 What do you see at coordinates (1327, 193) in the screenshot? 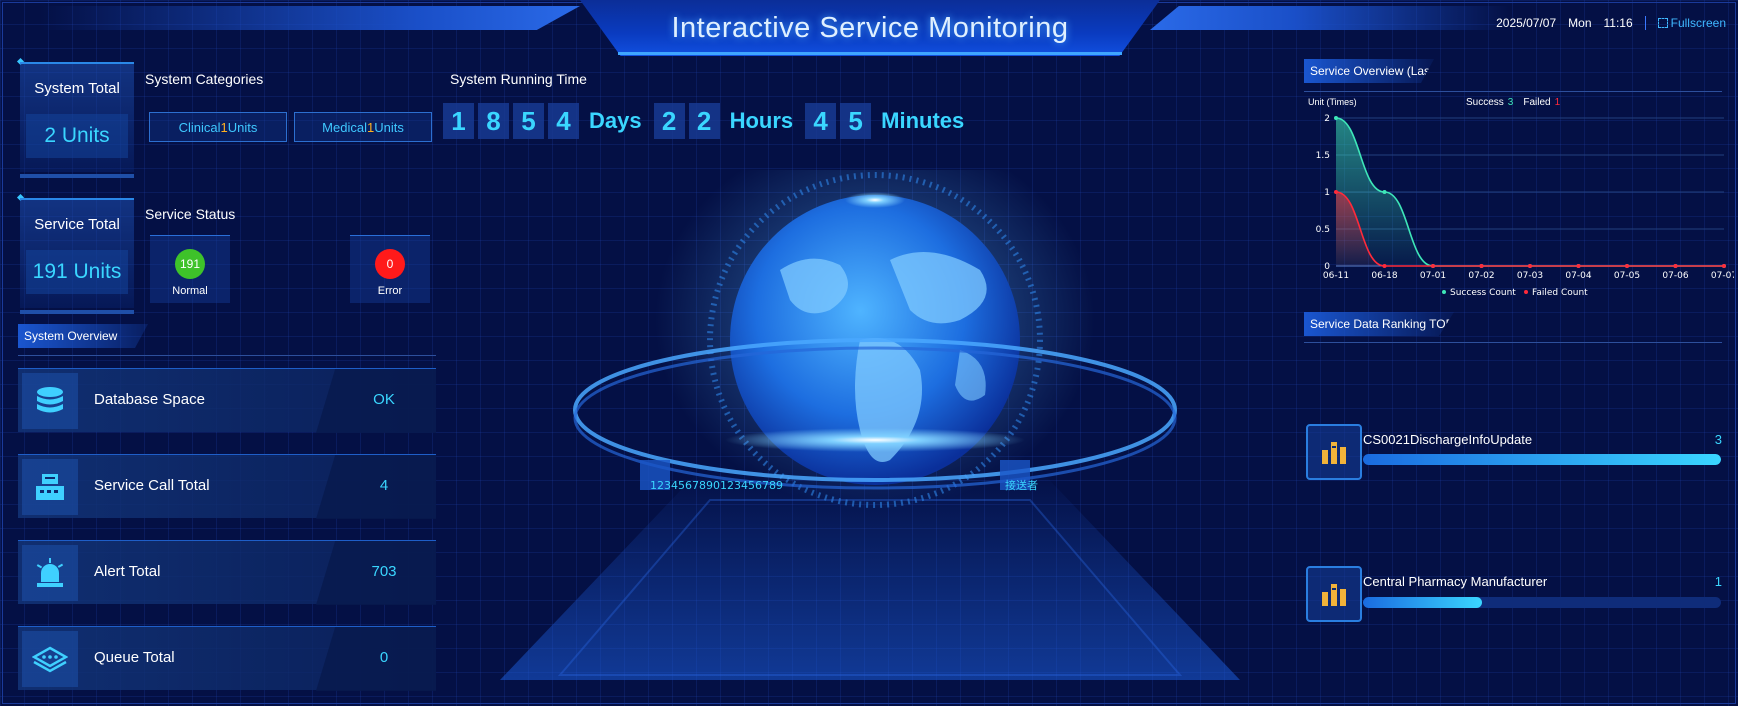
I see `y-tick-label: 1` at bounding box center [1327, 193].